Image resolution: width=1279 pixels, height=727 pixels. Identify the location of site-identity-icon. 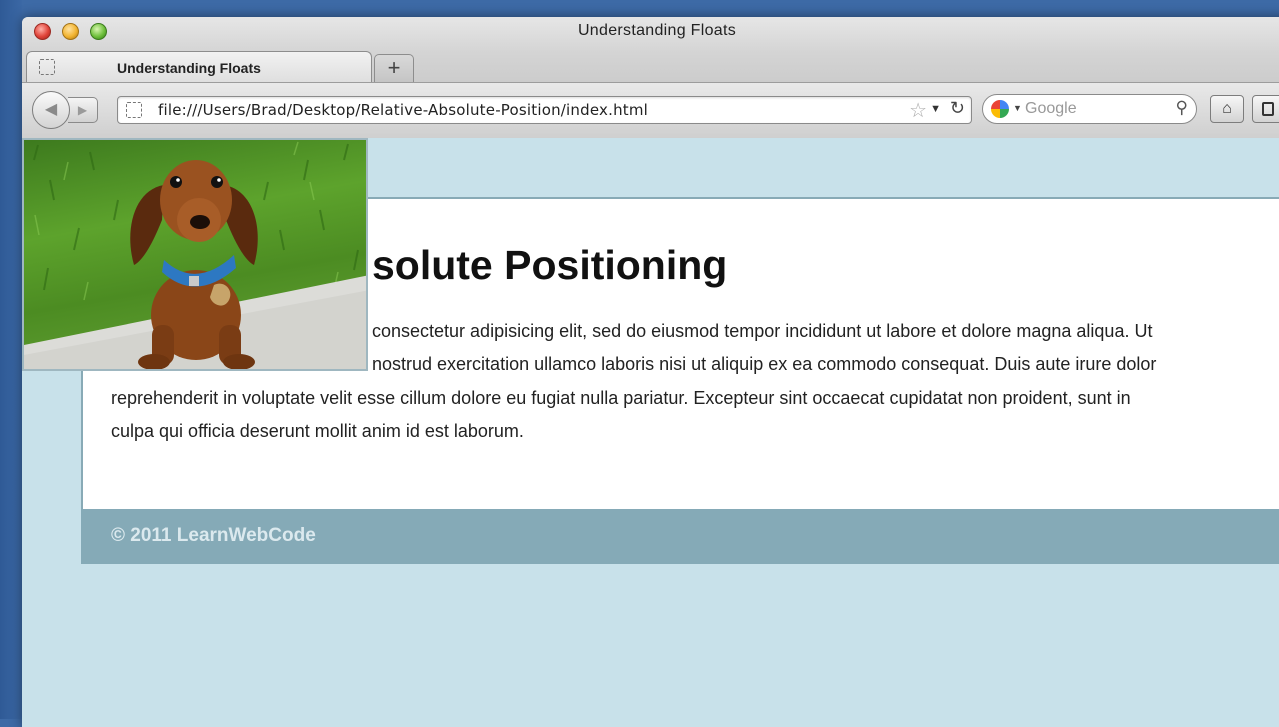
(134, 110).